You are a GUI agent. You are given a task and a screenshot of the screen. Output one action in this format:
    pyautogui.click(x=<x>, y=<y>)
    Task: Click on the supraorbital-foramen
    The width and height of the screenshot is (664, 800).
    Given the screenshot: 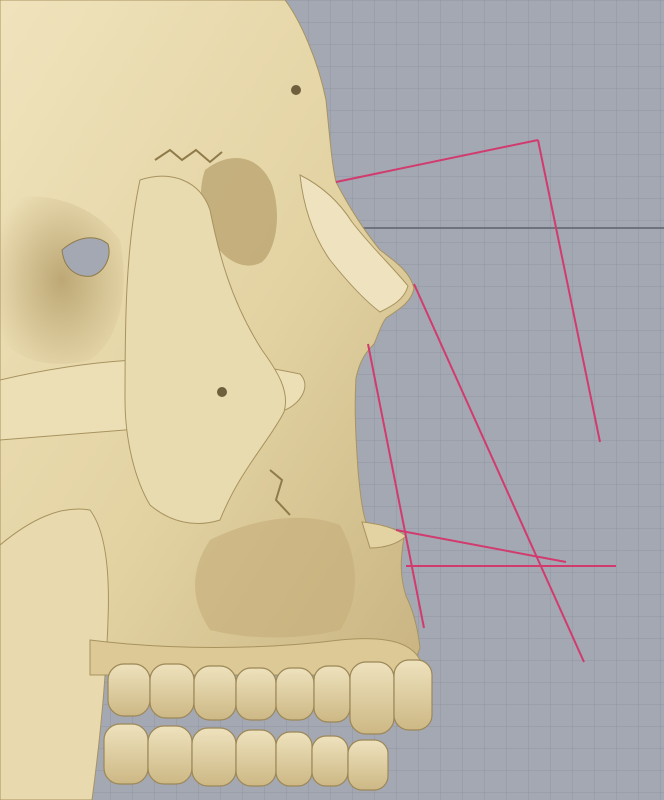 What is the action you would take?
    pyautogui.click(x=296, y=90)
    